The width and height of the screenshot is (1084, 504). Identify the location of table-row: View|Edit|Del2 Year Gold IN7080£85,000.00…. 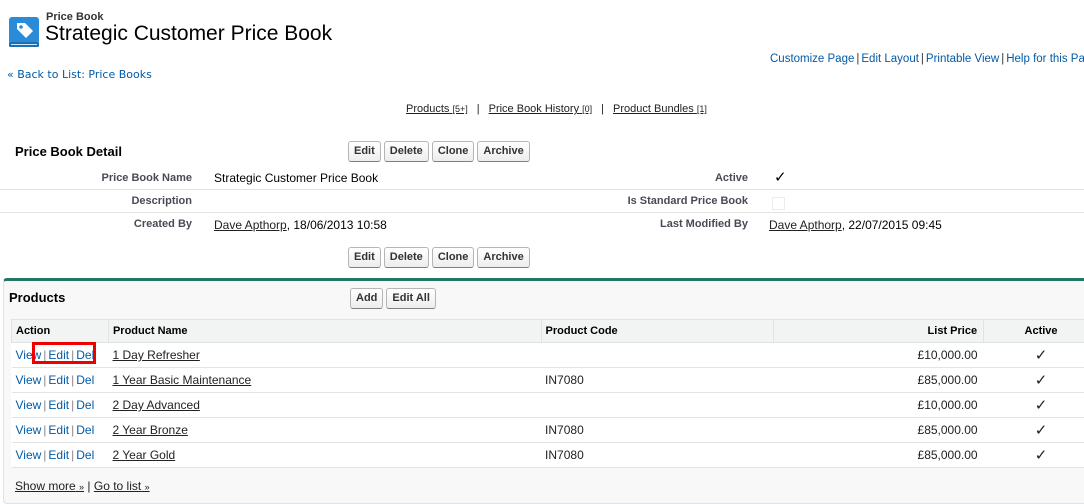
(548, 455).